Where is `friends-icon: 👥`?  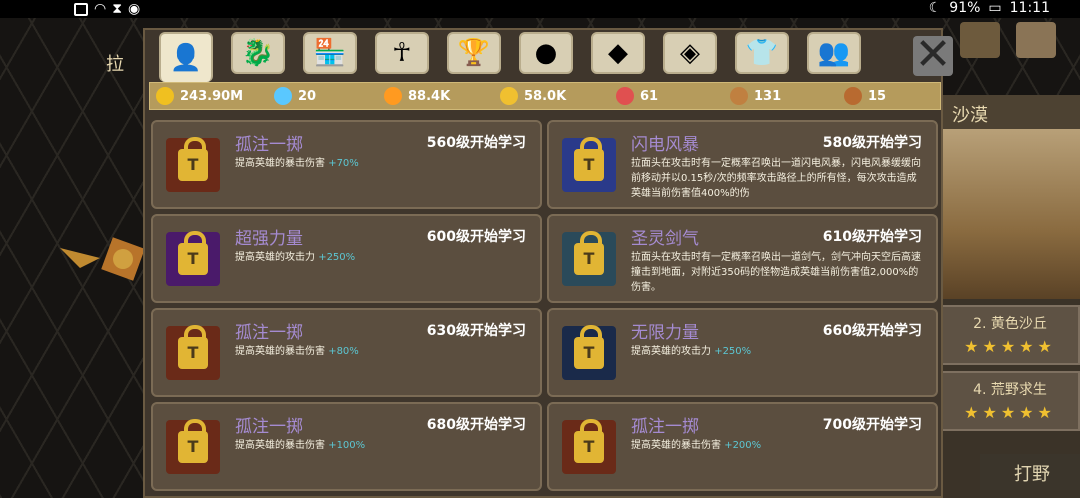 friends-icon: 👥 is located at coordinates (834, 53).